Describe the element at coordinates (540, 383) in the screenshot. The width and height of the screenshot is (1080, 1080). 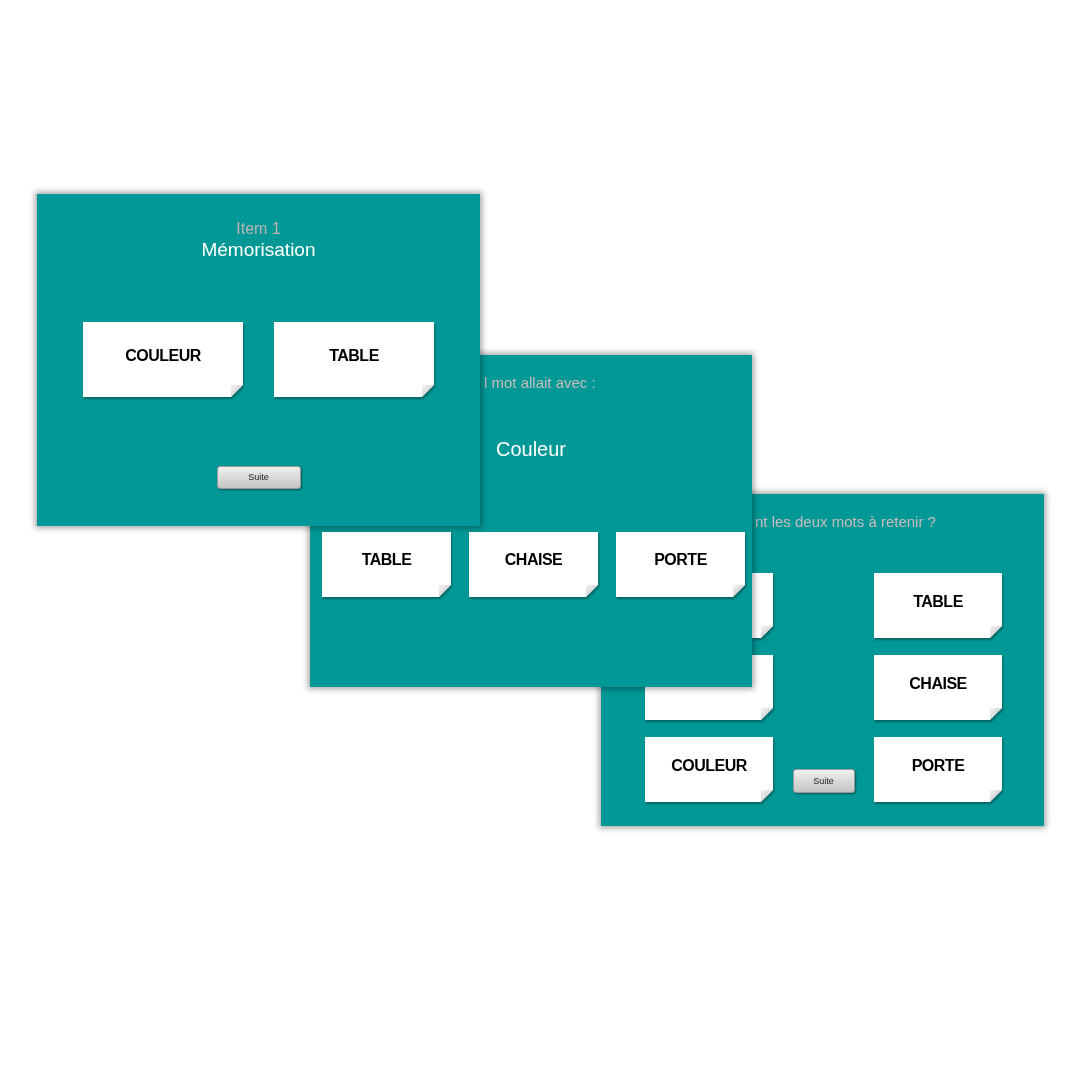
I see `question-text: l mot allait avec :` at that location.